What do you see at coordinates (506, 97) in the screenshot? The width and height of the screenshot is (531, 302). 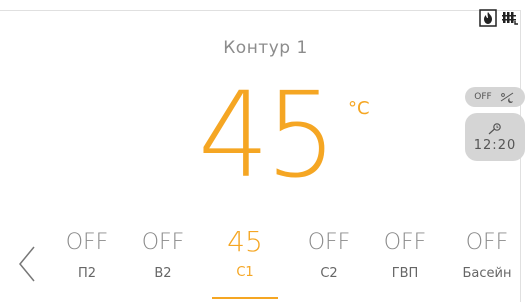 I see `sun-moon-icon` at bounding box center [506, 97].